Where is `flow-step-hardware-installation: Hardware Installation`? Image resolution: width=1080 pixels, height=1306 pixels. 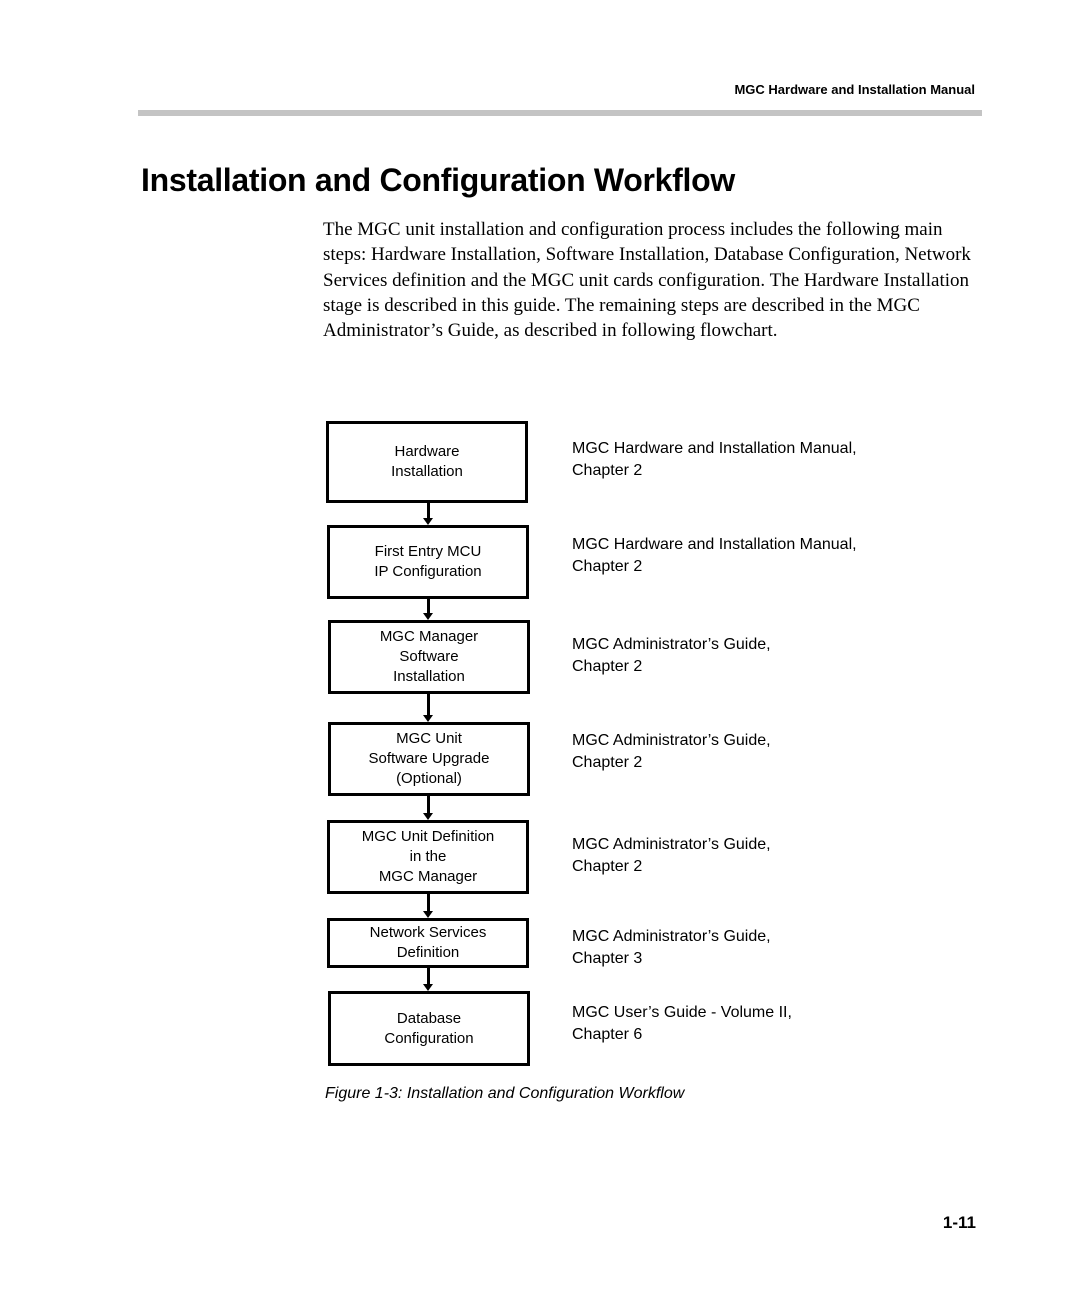 flow-step-hardware-installation: Hardware Installation is located at coordinates (427, 462).